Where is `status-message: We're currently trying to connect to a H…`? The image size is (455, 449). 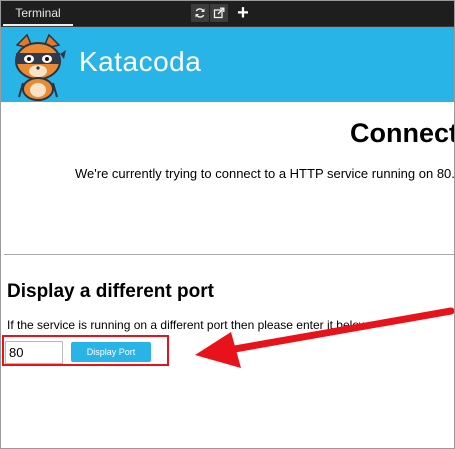
status-message: We're currently trying to connect to a H… is located at coordinates (265, 173).